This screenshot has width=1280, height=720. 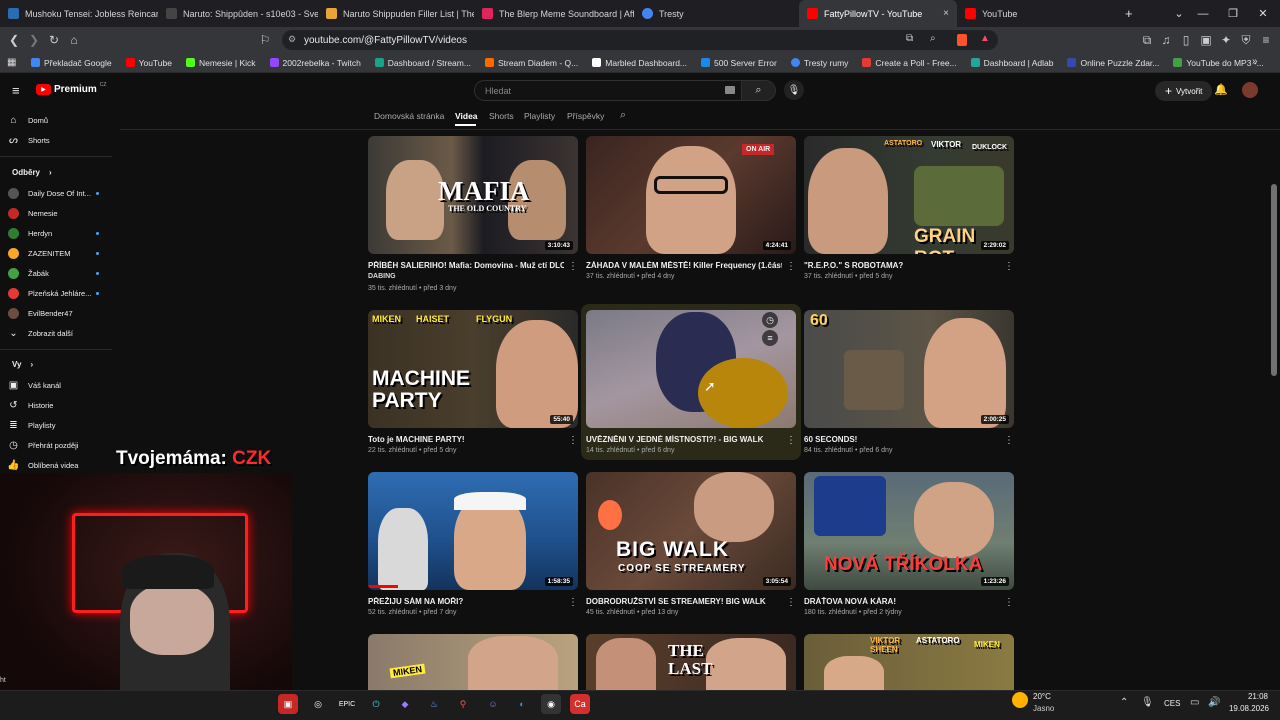 I want to click on sidebar-item-liked: 👍 Oblíbená videa, so click(x=42, y=465).